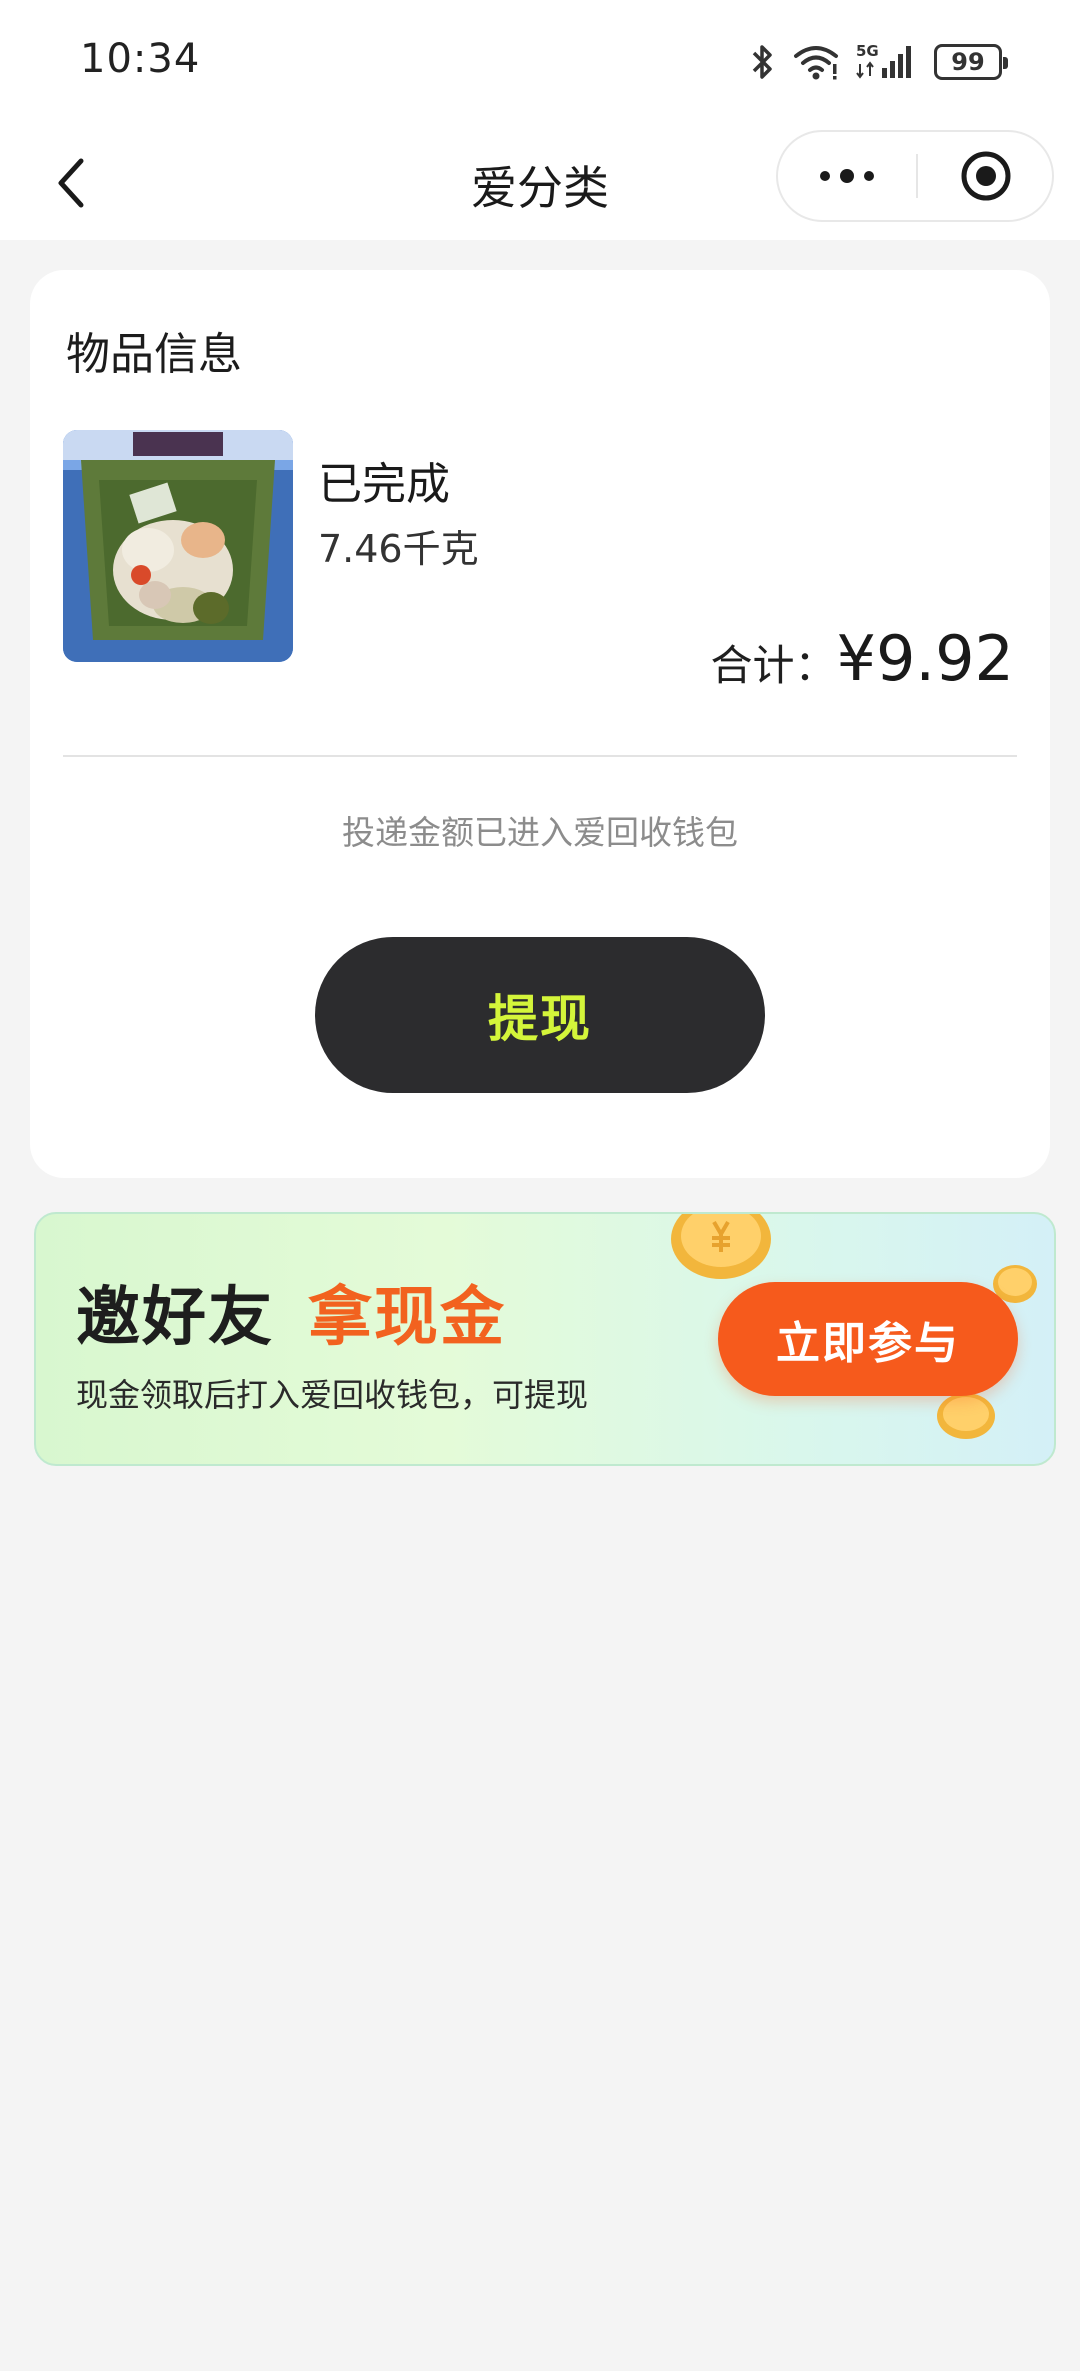 The width and height of the screenshot is (1080, 2371). I want to click on promo-title: 邀好友, so click(175, 1318).